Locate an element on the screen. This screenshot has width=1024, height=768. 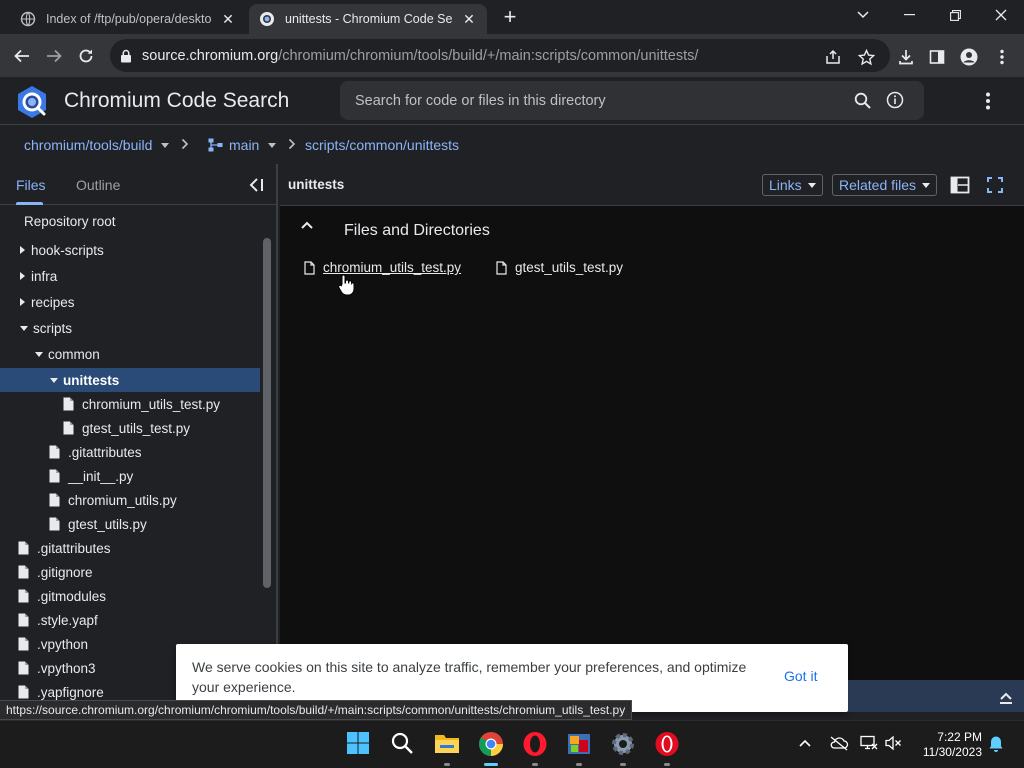
chevron-up-icon is located at coordinates (307, 225).